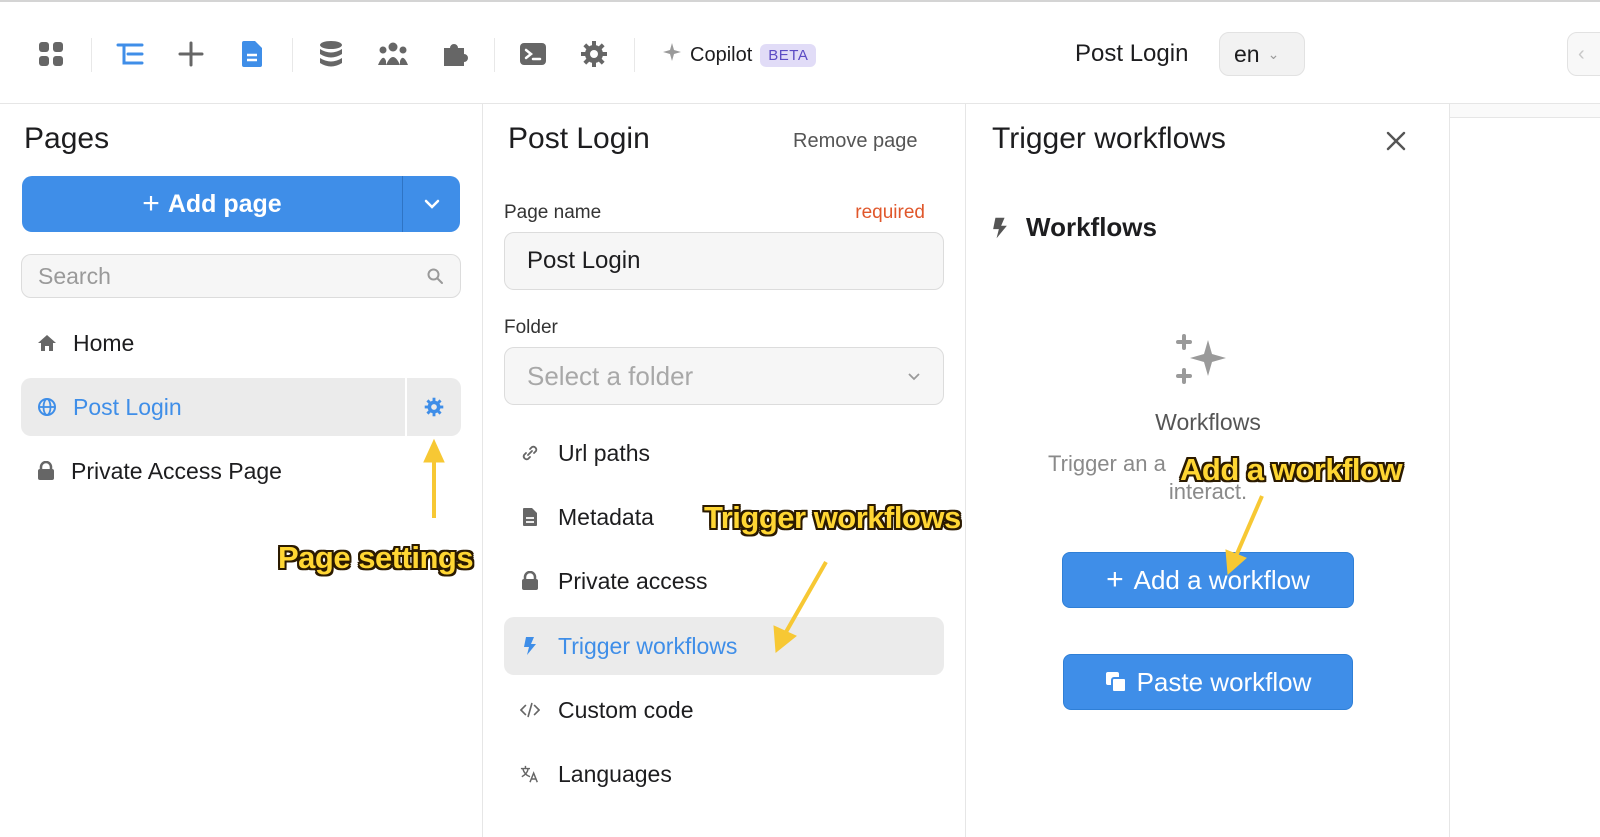 This screenshot has height=837, width=1600. What do you see at coordinates (241, 407) in the screenshot?
I see `page-item-post-login: Post Login` at bounding box center [241, 407].